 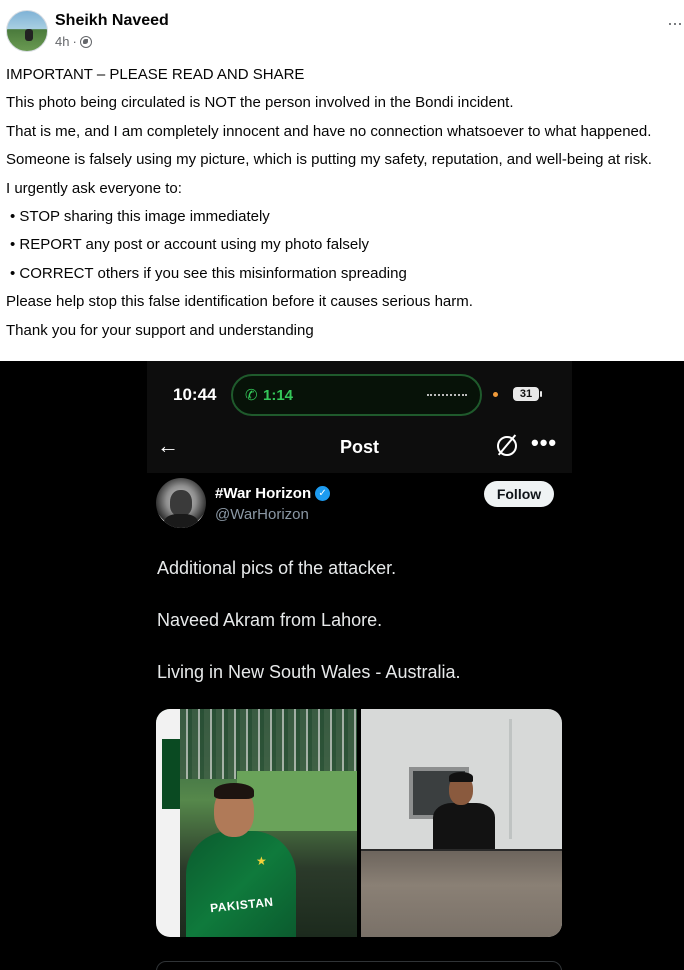 I want to click on person-jersey, so click(x=241, y=884).